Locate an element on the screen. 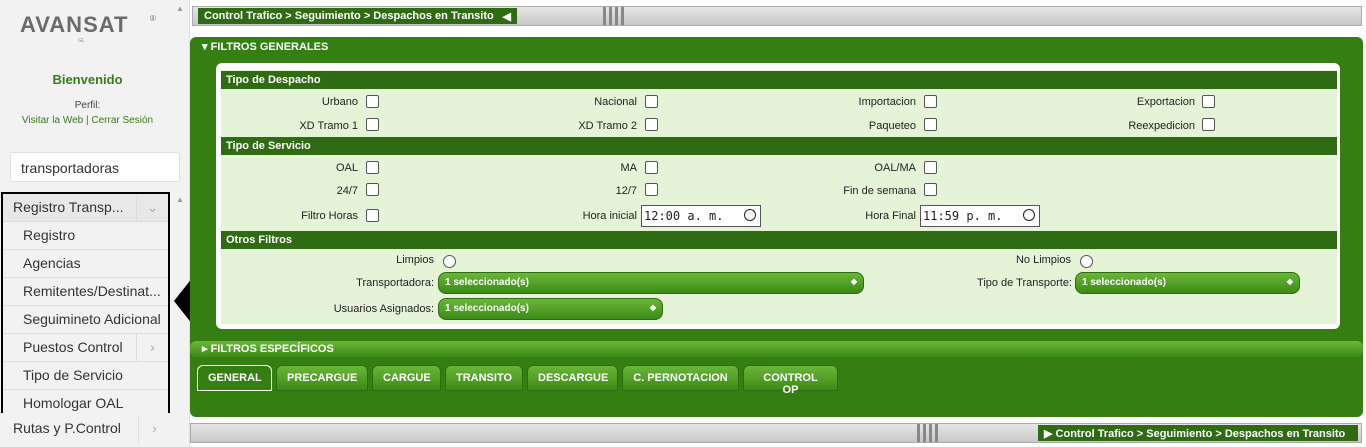  label-exportacion: Exportacion is located at coordinates (1165, 102).